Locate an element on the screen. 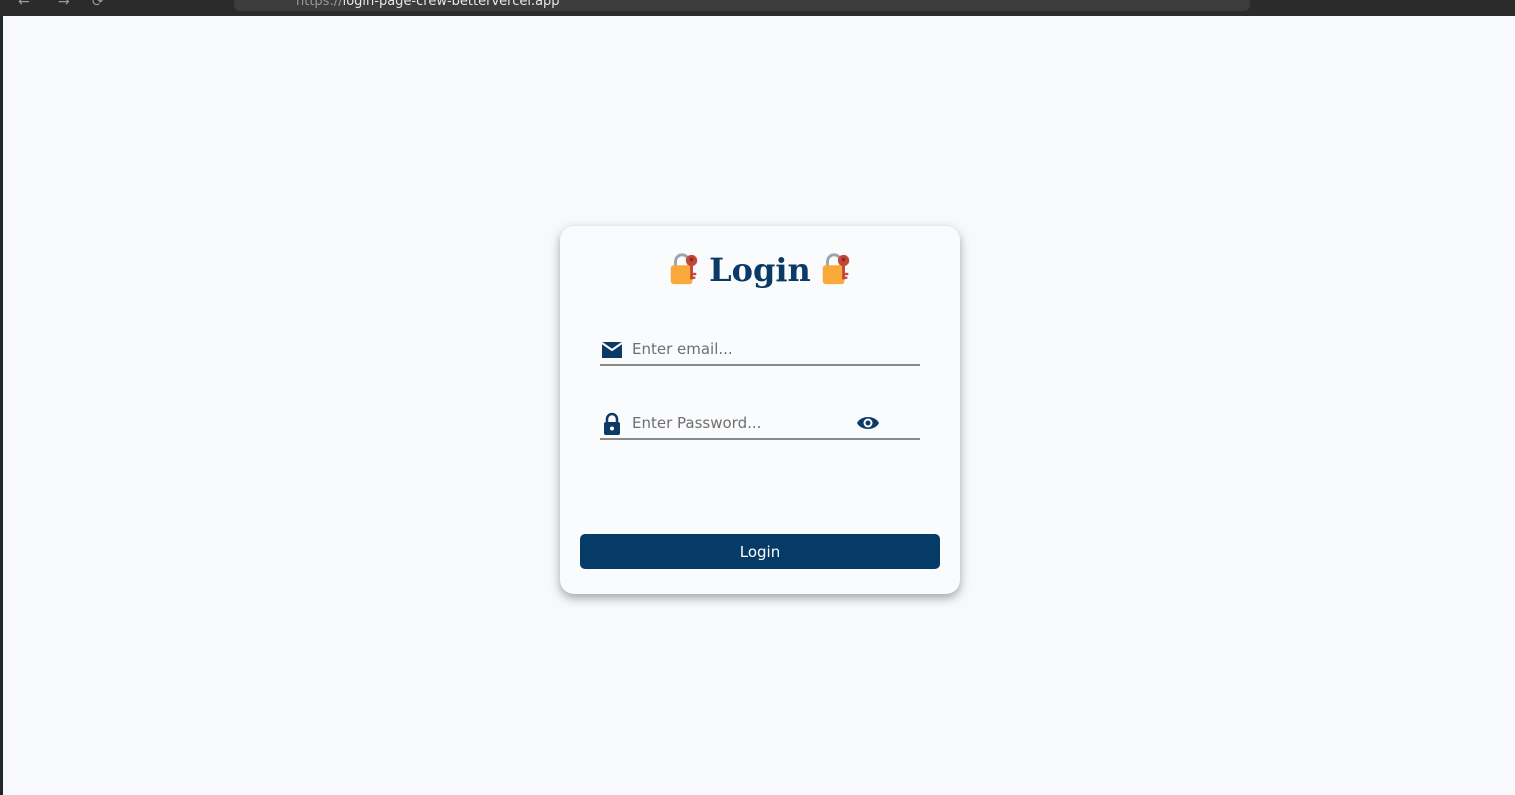  forward-icon: → is located at coordinates (64, 5).